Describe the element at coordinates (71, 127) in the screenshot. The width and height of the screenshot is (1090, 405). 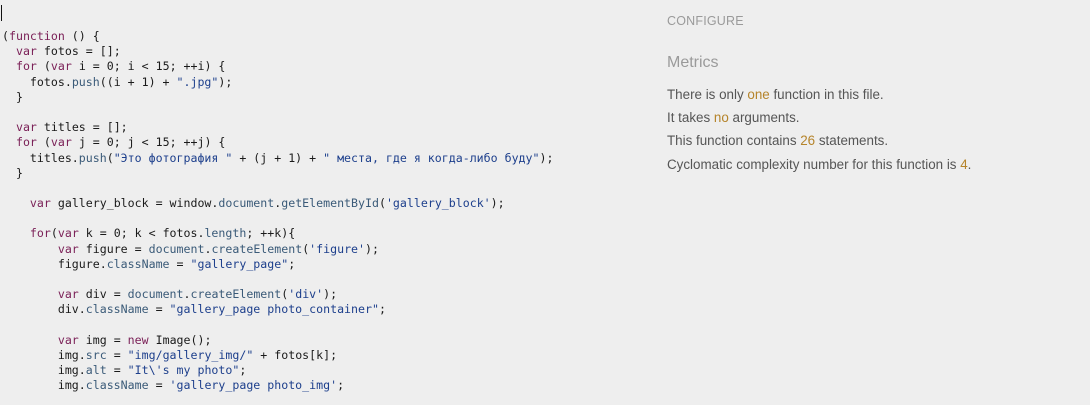
I see `code-line: var titles = [];` at that location.